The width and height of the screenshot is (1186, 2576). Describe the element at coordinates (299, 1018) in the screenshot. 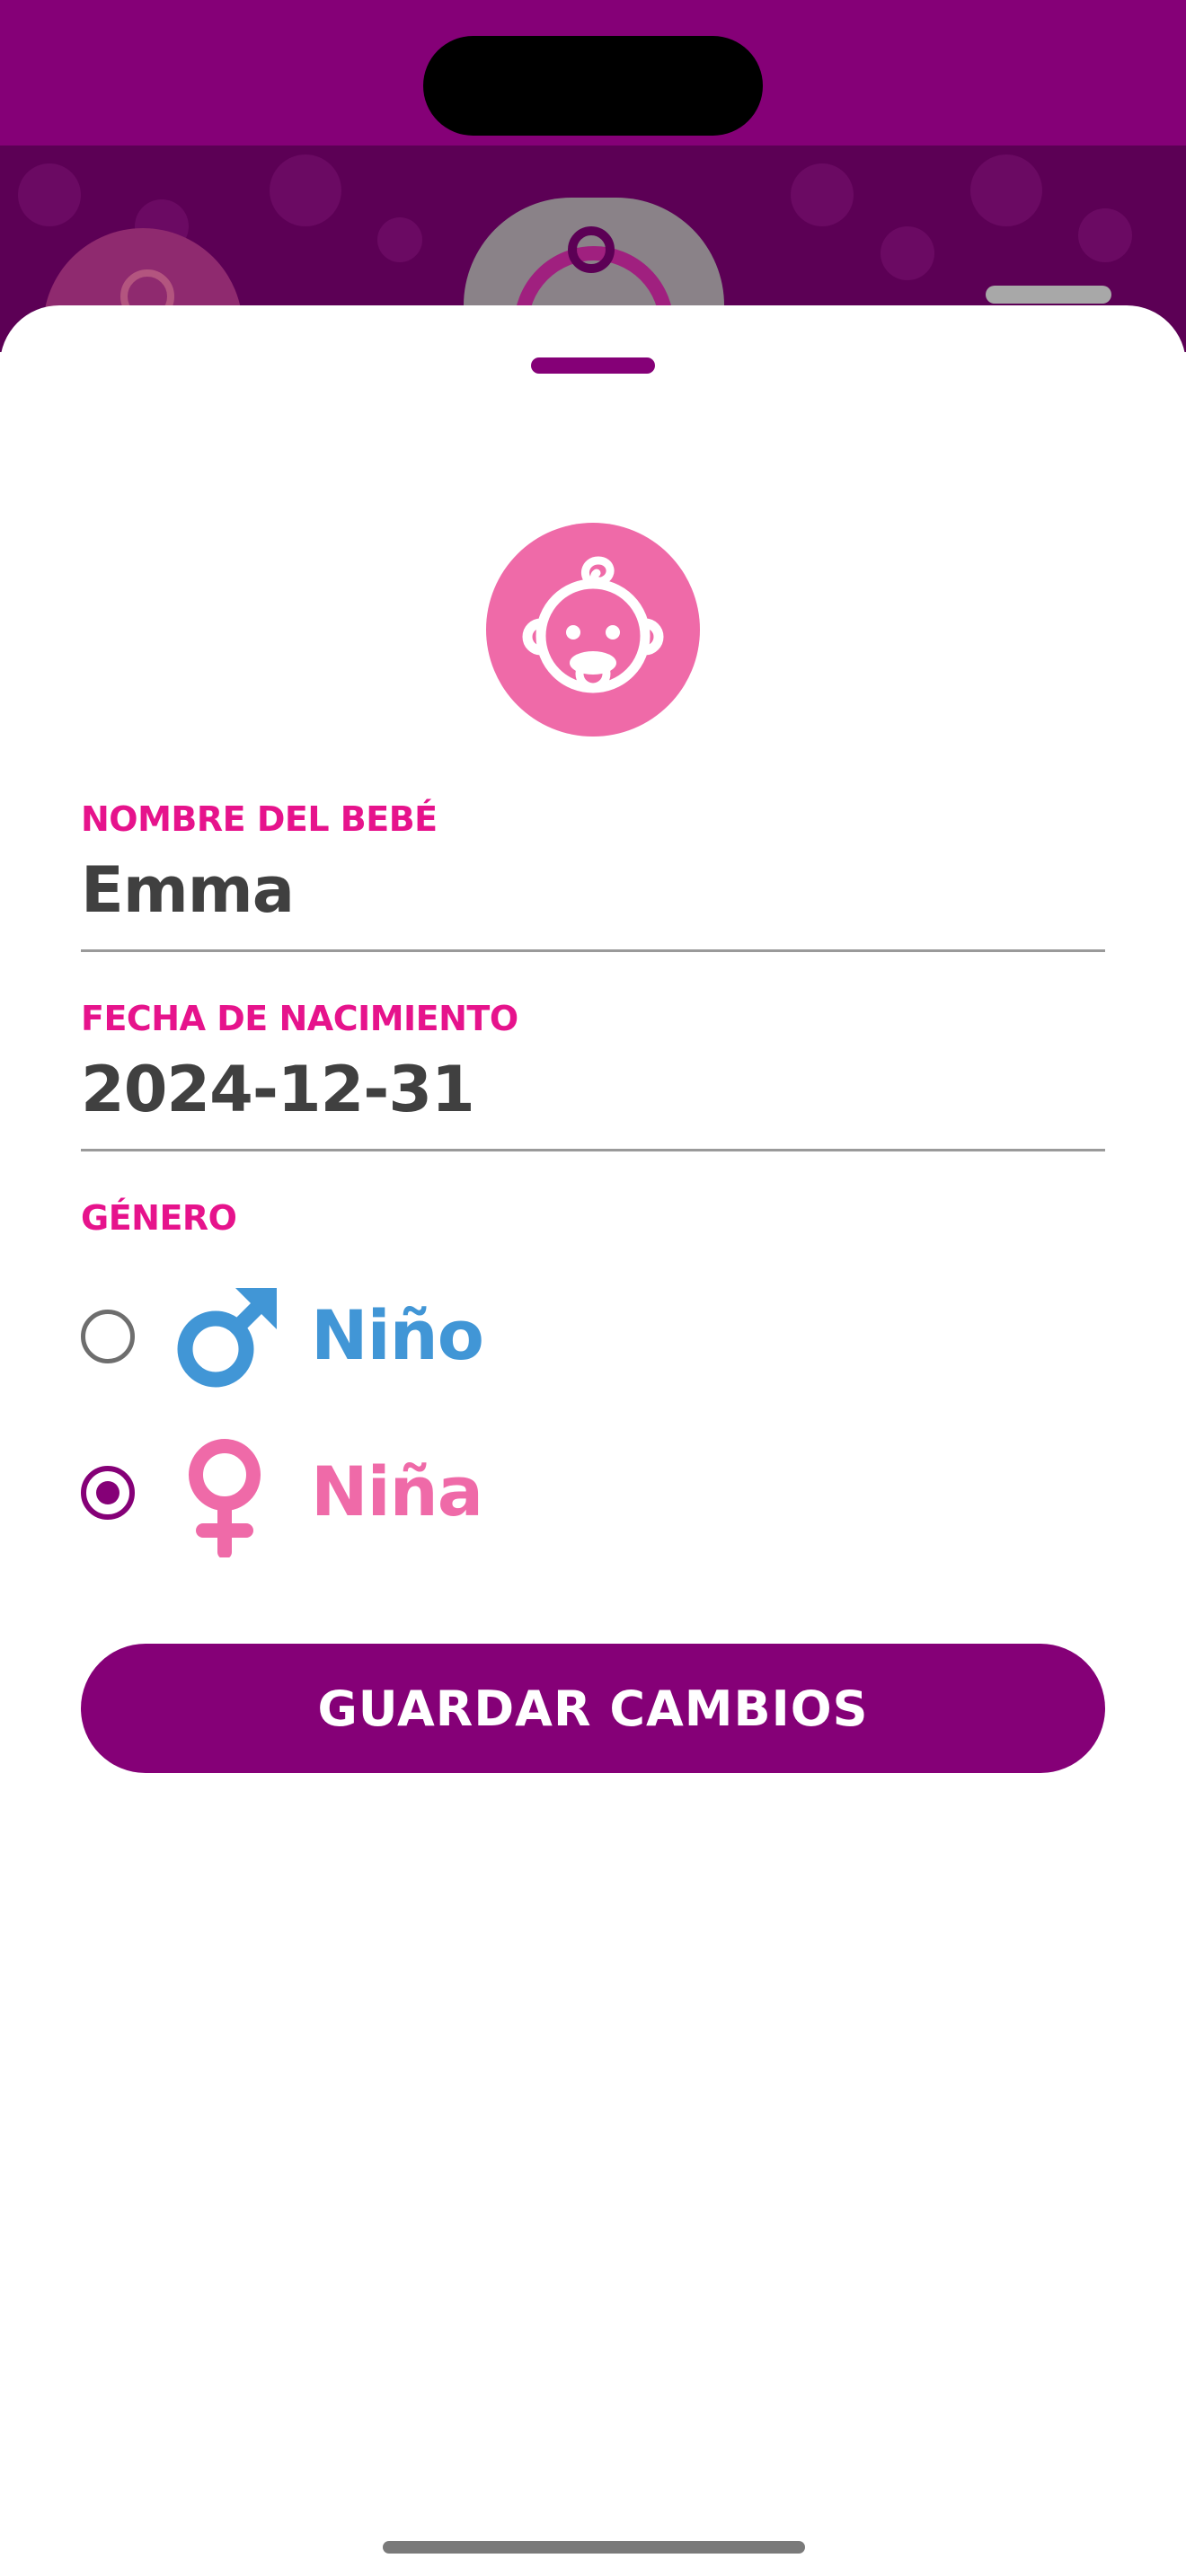

I see `birthdate-label: FECHA DE NACIMIENTO` at that location.